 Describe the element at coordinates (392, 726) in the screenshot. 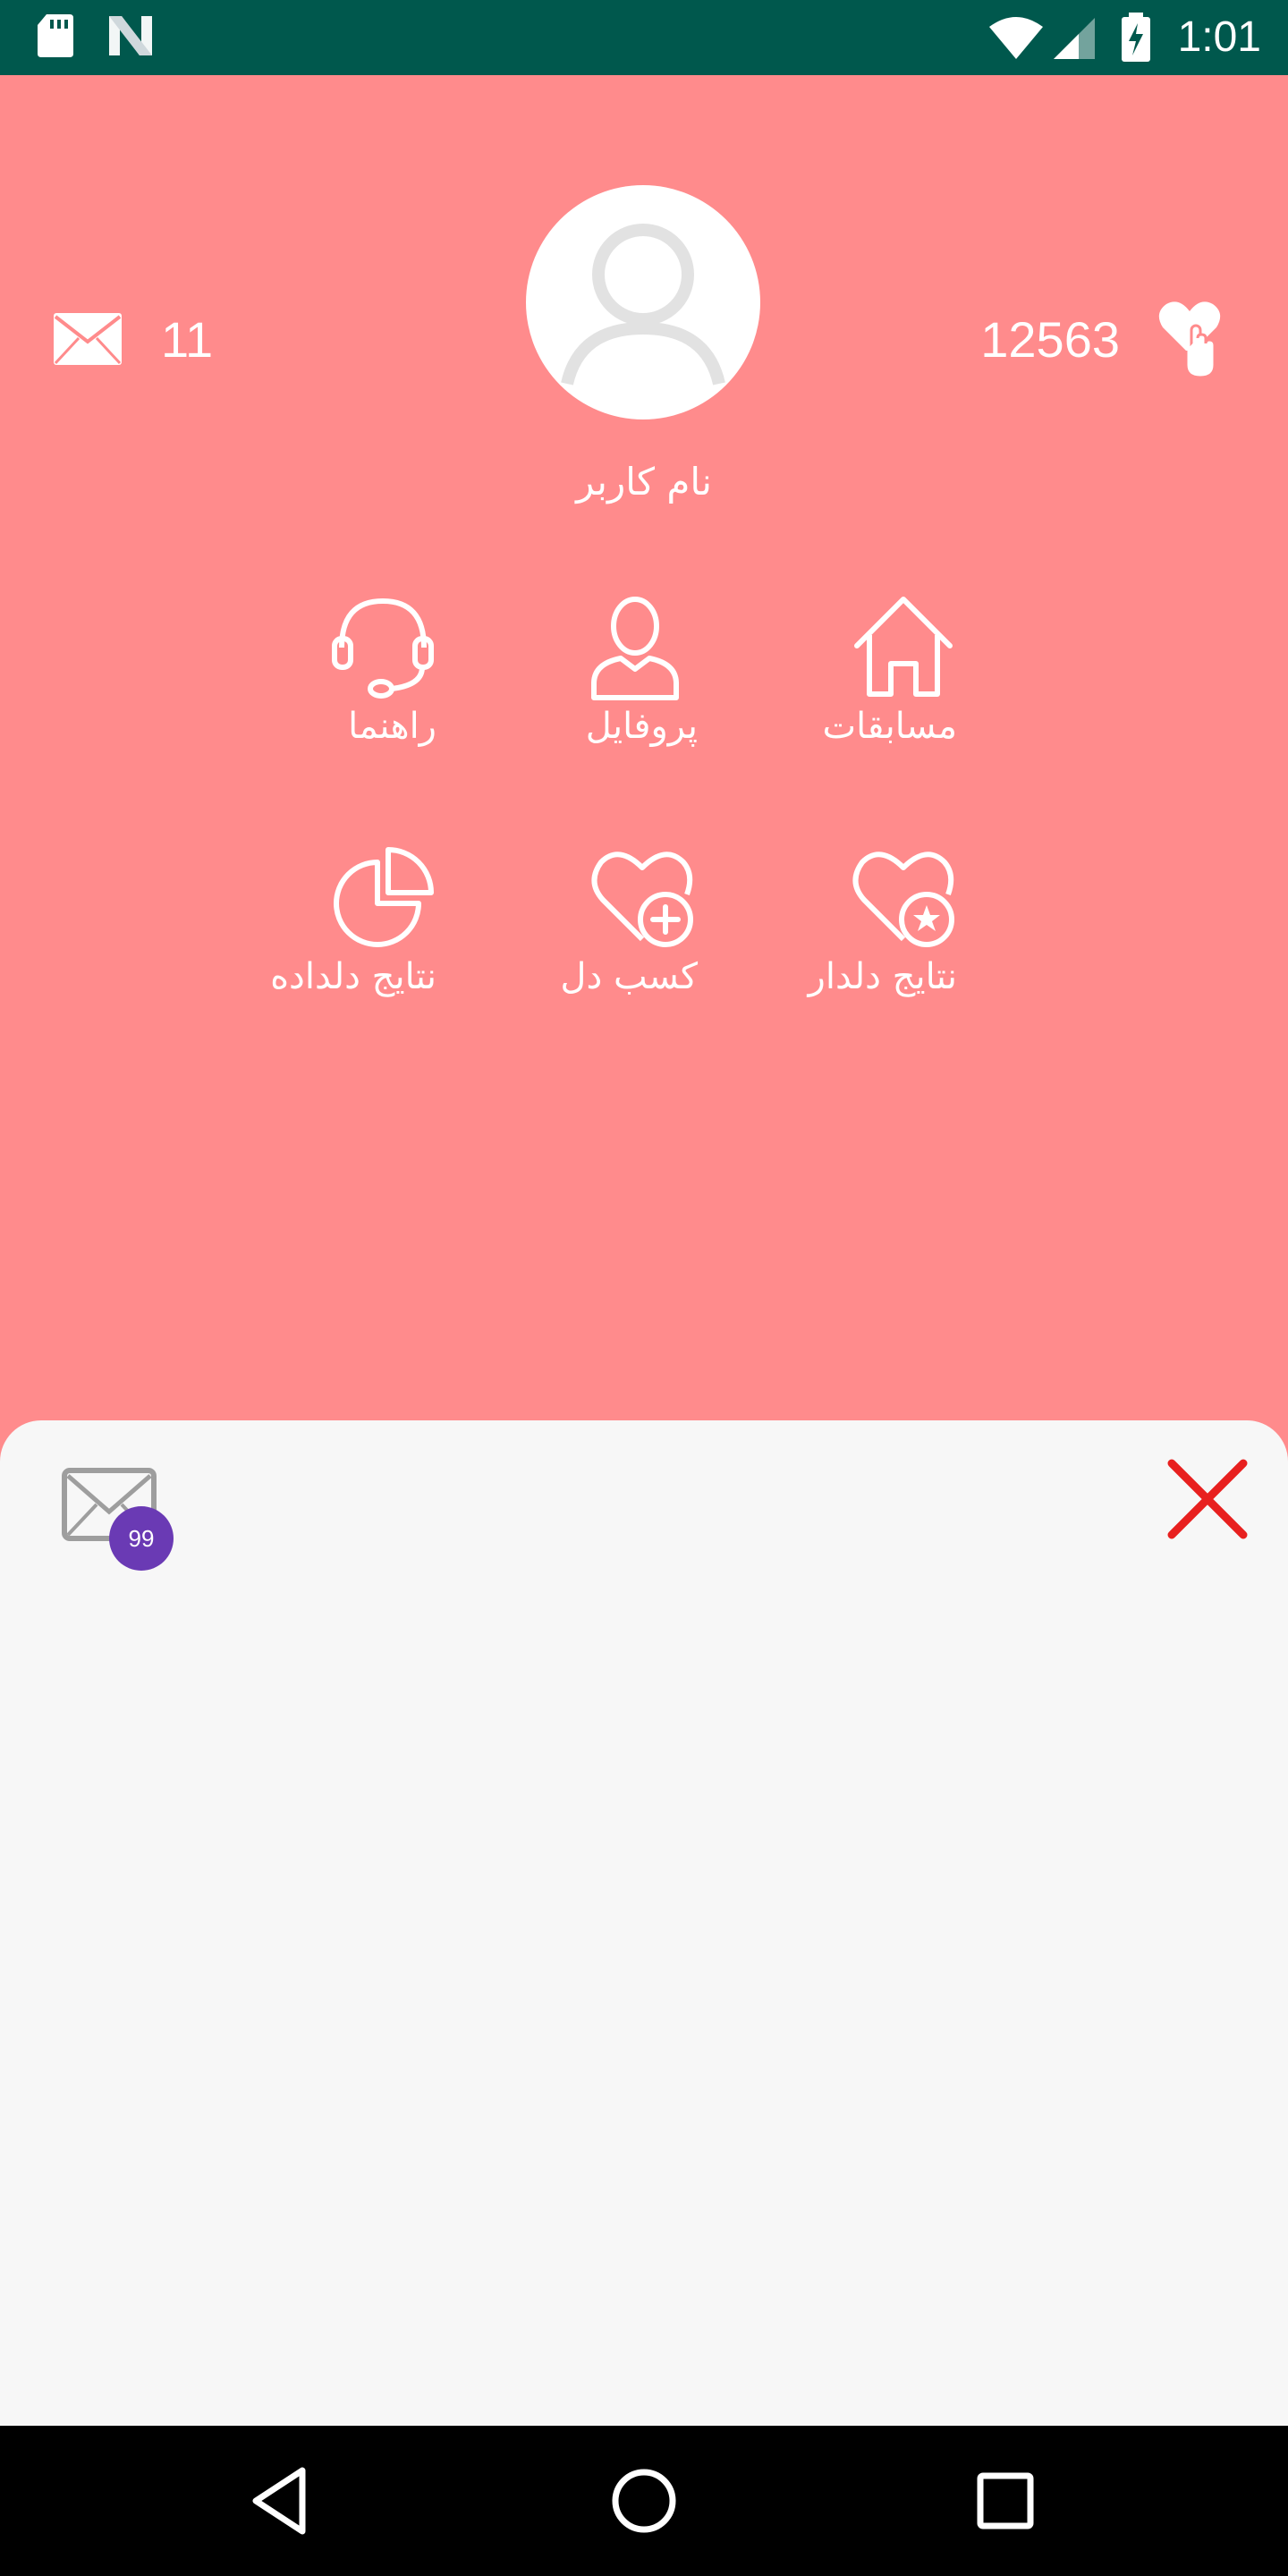

I see `menu-label: راهنما` at that location.